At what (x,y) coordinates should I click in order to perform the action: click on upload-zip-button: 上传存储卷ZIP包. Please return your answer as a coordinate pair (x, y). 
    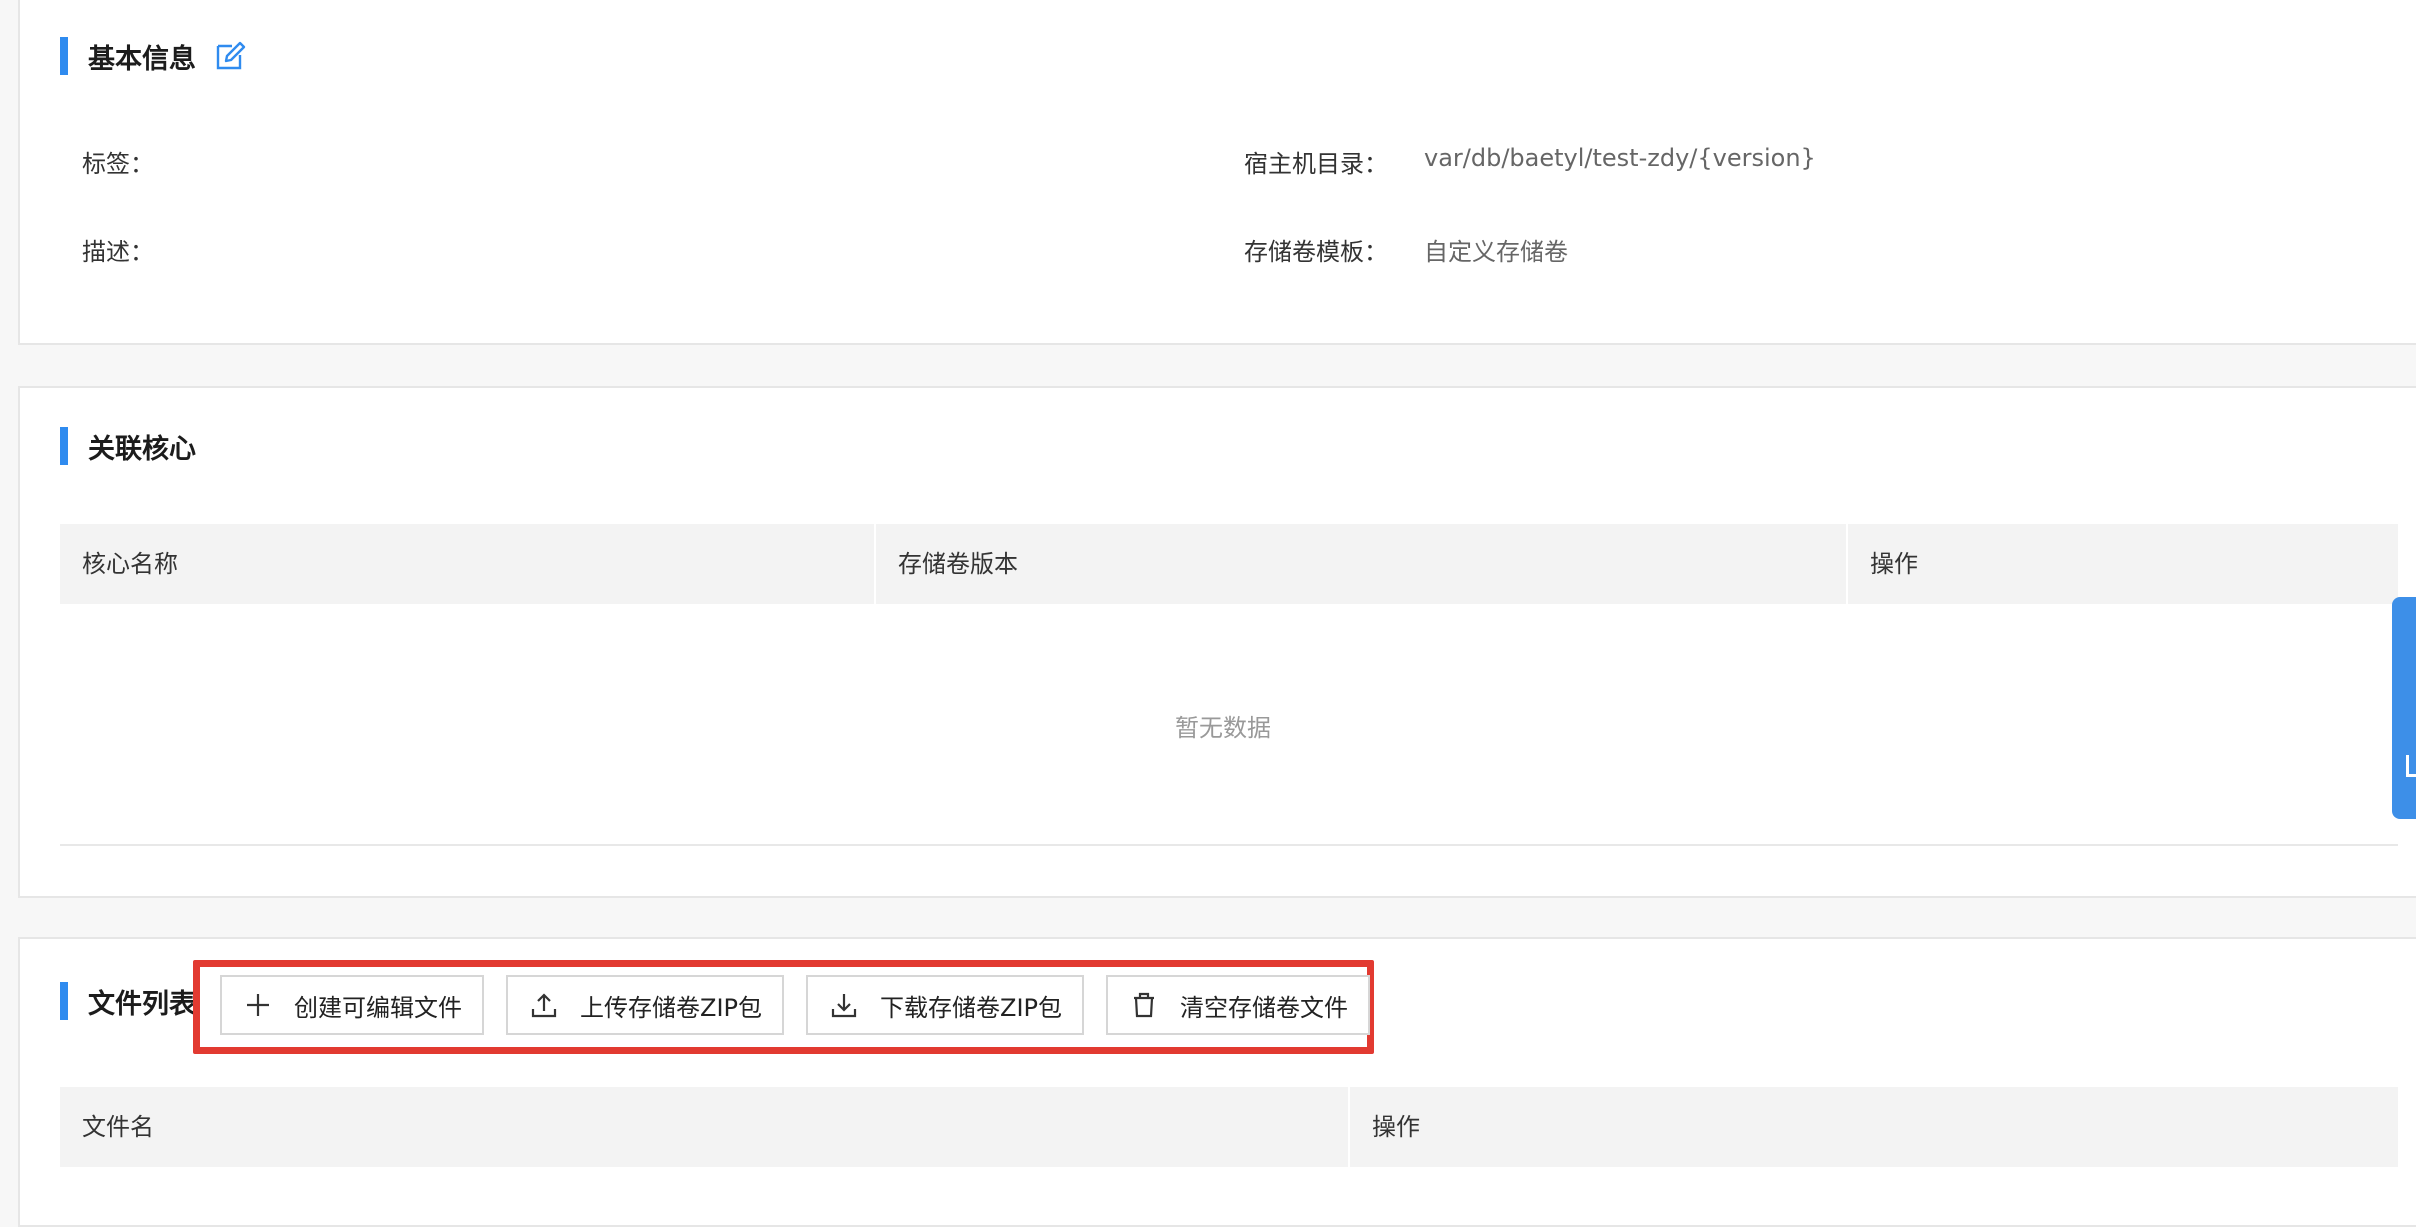
    Looking at the image, I should click on (645, 1005).